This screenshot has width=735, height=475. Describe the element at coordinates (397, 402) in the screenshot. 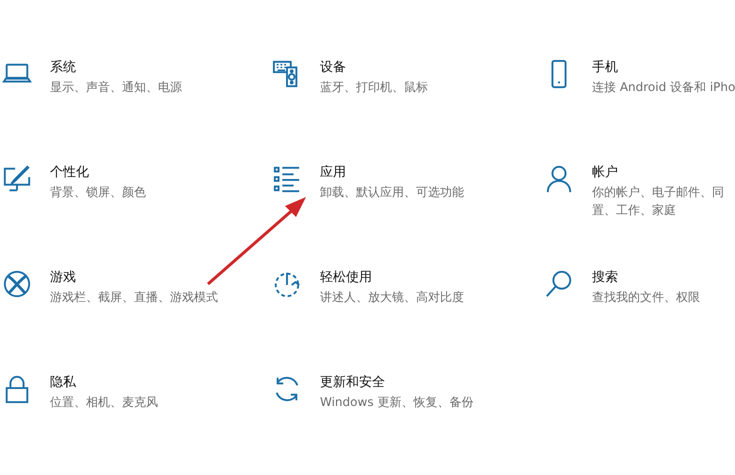

I see `setting-description: Windows 更新、恢复、备份` at that location.